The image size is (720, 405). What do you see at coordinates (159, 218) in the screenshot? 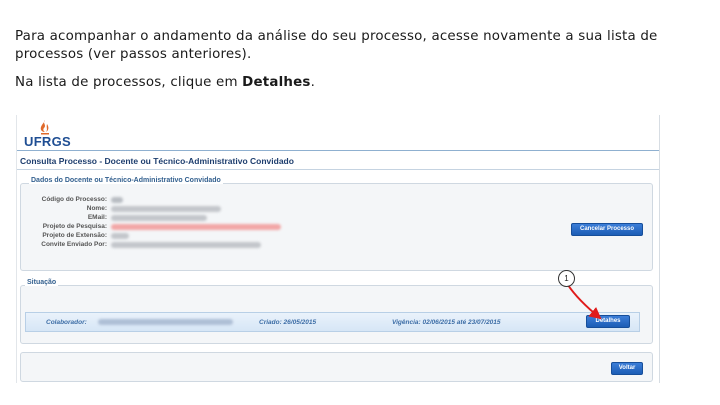
I see `blurred-email` at bounding box center [159, 218].